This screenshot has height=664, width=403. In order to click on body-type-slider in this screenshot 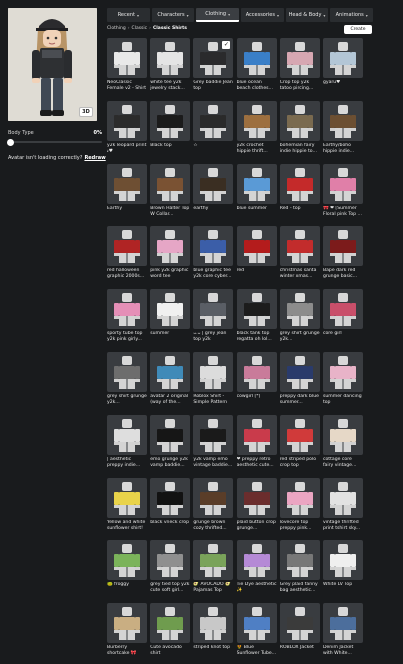, I will do `click(54, 142)`.